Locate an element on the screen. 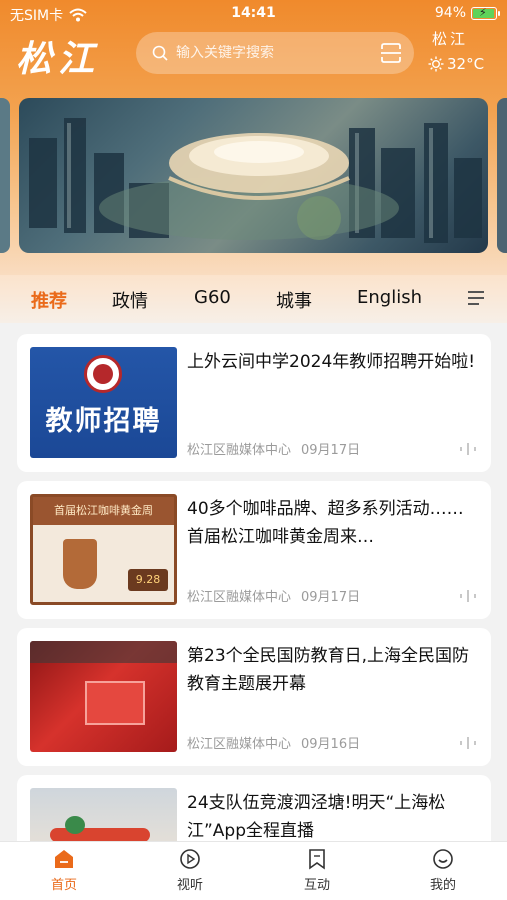  news-date: 09月16日 is located at coordinates (331, 744).